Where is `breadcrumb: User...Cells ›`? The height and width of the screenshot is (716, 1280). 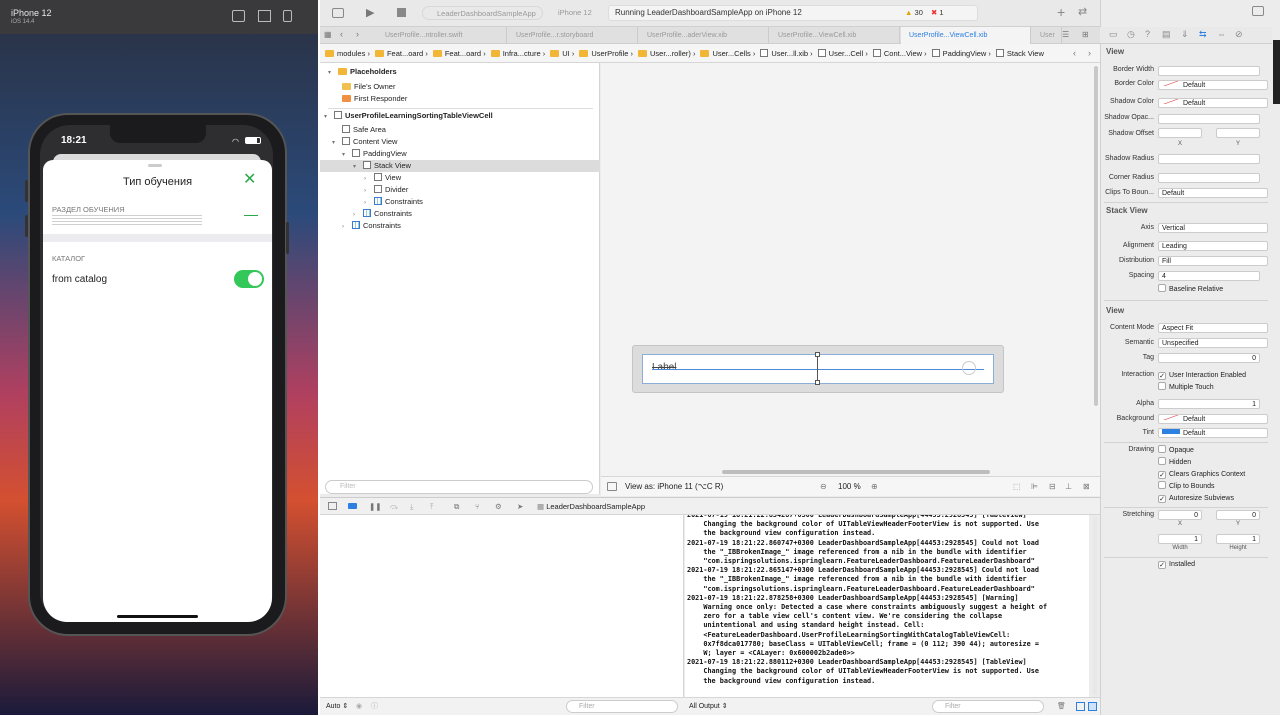 breadcrumb: User...Cells › is located at coordinates (727, 53).